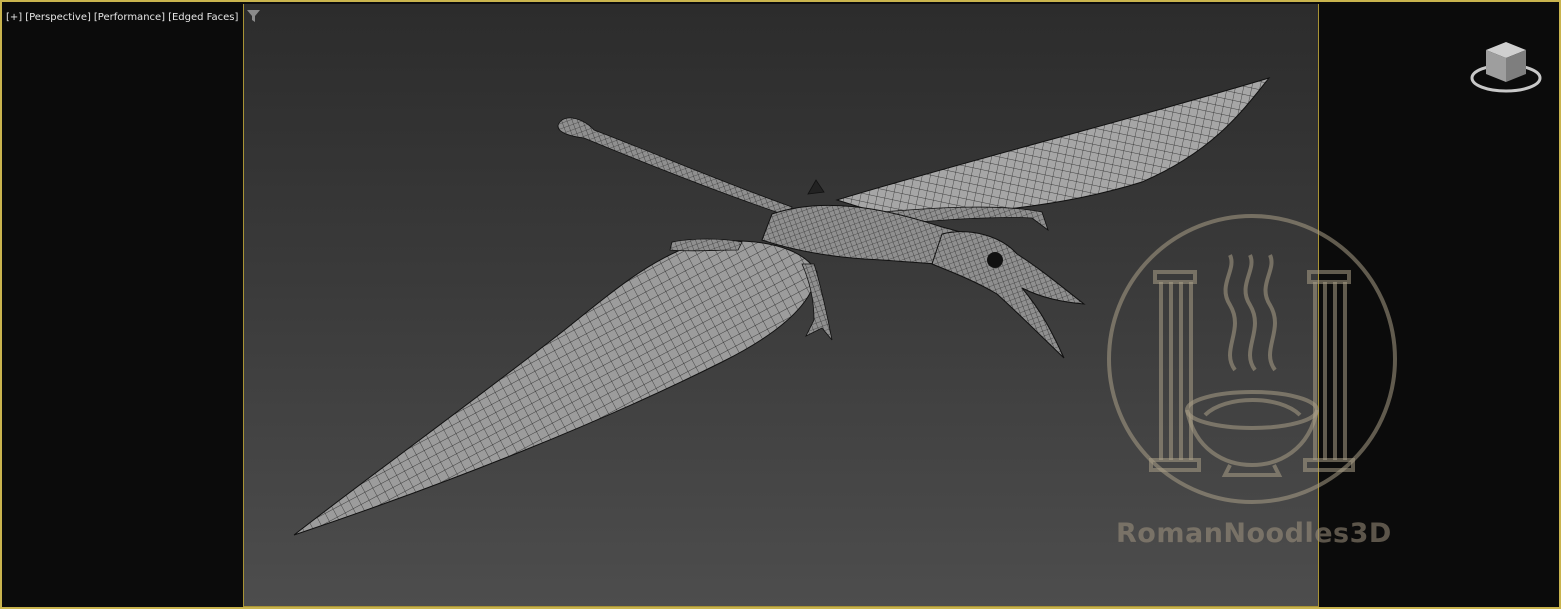 This screenshot has width=1561, height=609. I want to click on left-hand, so click(706, 245).